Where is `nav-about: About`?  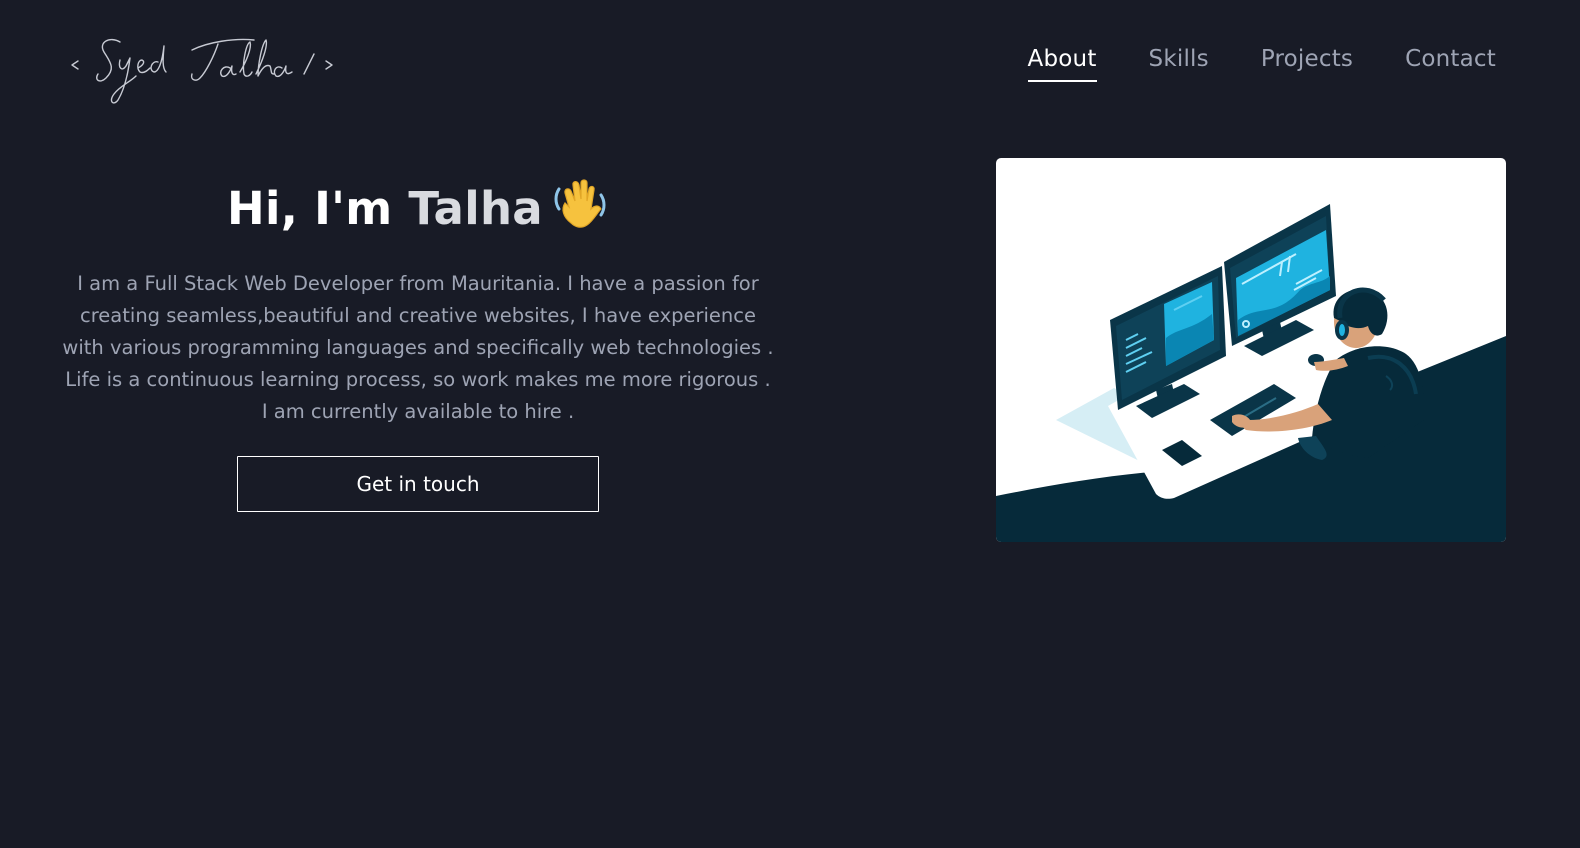
nav-about: About is located at coordinates (1062, 64).